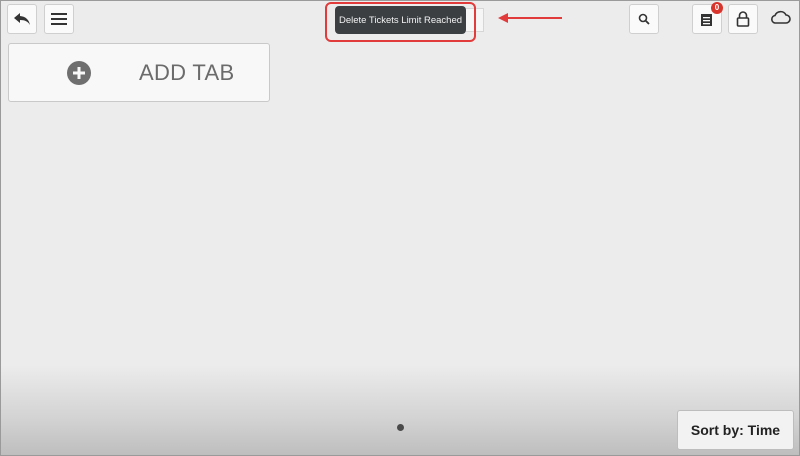  Describe the element at coordinates (400, 20) in the screenshot. I see `toast-message: Delete Tickets Limit Reached` at that location.